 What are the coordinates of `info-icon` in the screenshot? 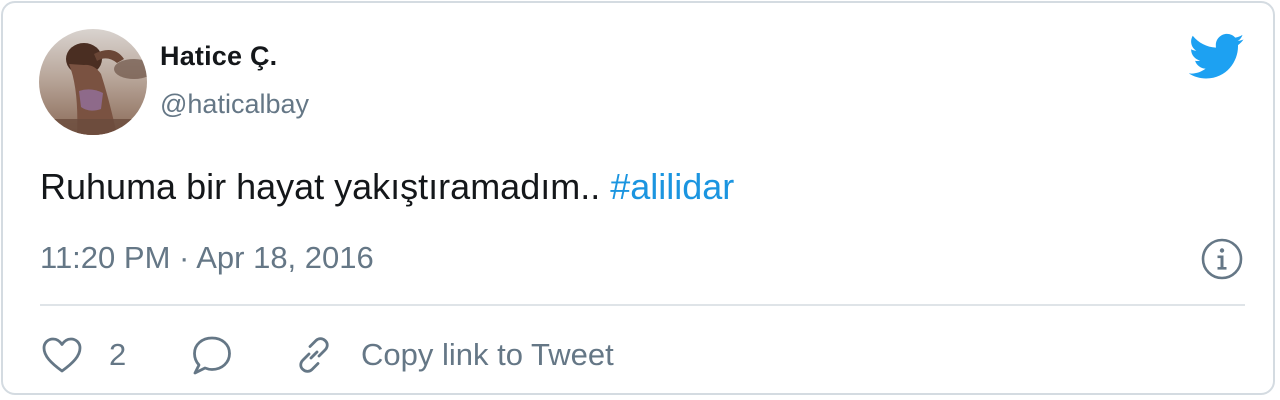 It's located at (1222, 259).